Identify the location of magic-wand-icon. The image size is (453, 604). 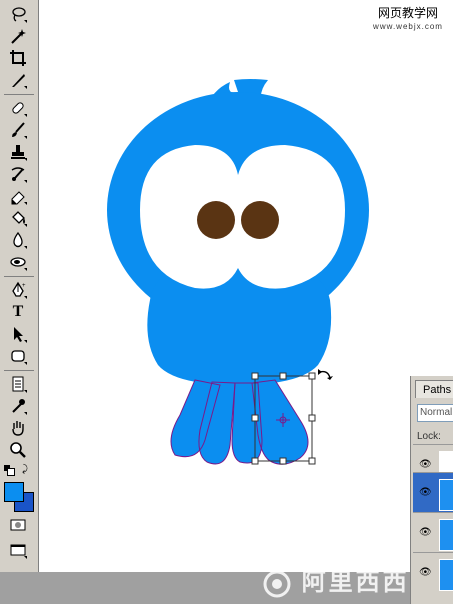
(18, 36).